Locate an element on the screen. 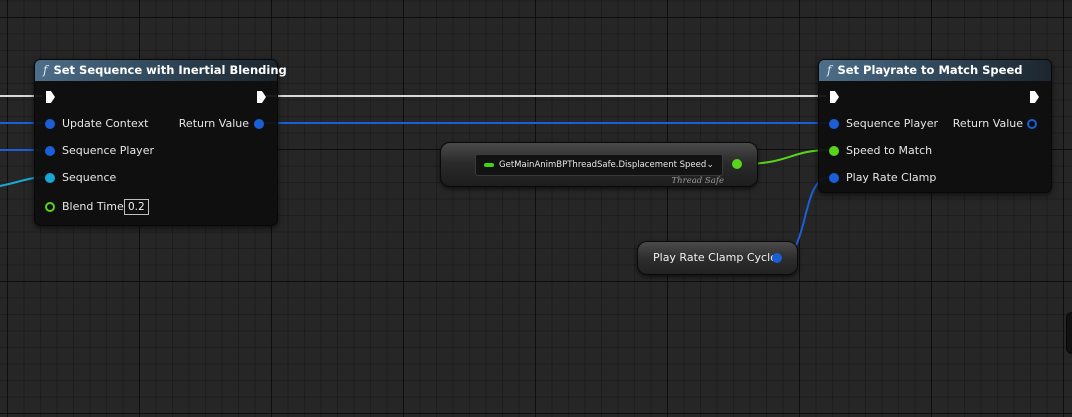  blend-time-label: Blend Time is located at coordinates (93, 206).